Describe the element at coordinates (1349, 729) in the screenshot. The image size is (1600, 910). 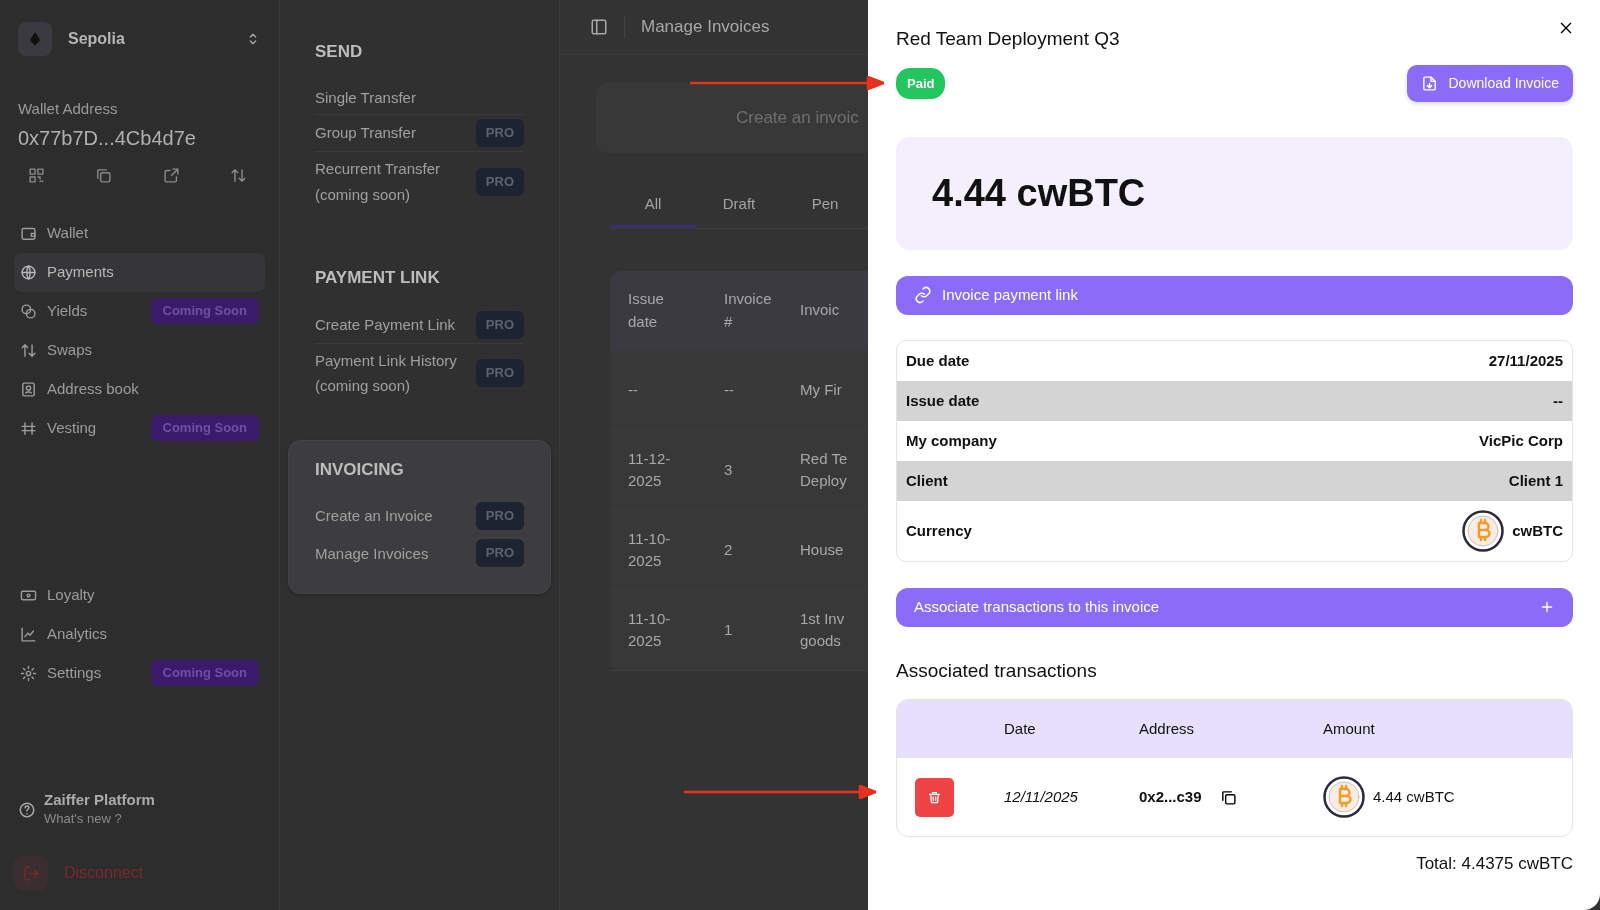
I see `column-header: Amount` at that location.